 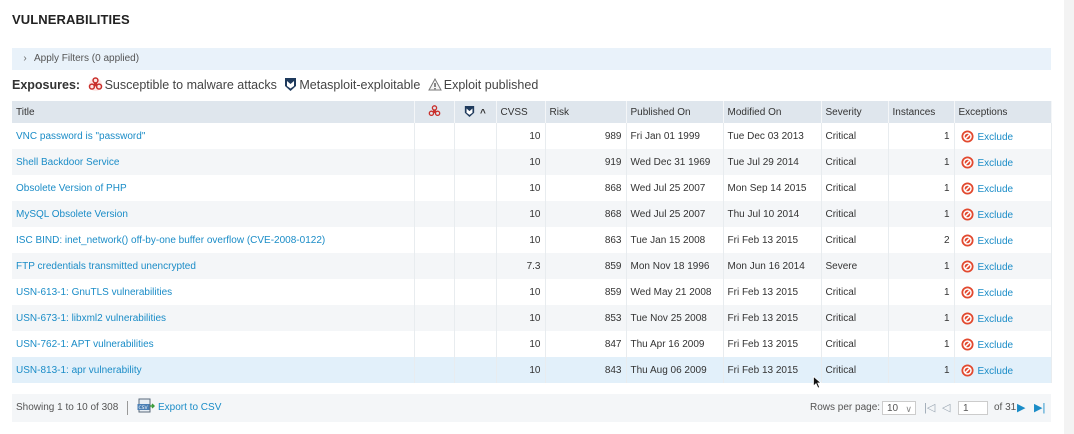 What do you see at coordinates (94, 292) in the screenshot?
I see `vulnerability-title-link: USN-613-1: GnuTLS vulnerabilities` at bounding box center [94, 292].